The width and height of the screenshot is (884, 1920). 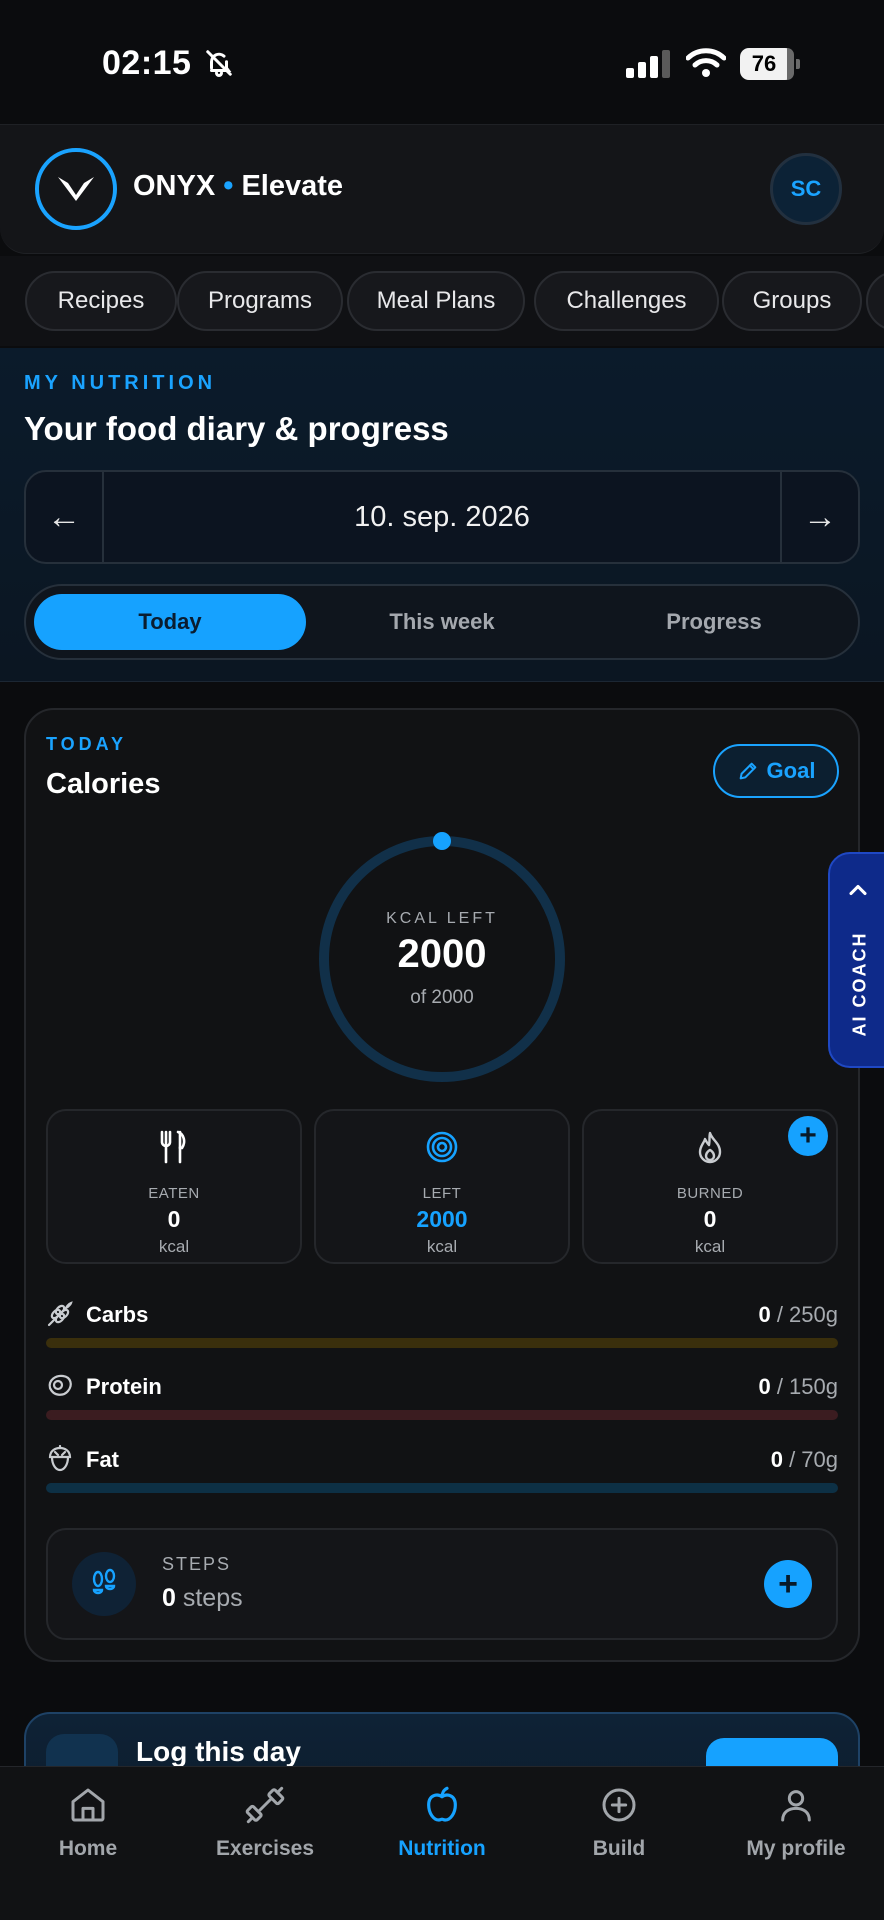 What do you see at coordinates (65, 517) in the screenshot?
I see `prev-day-button: ←` at bounding box center [65, 517].